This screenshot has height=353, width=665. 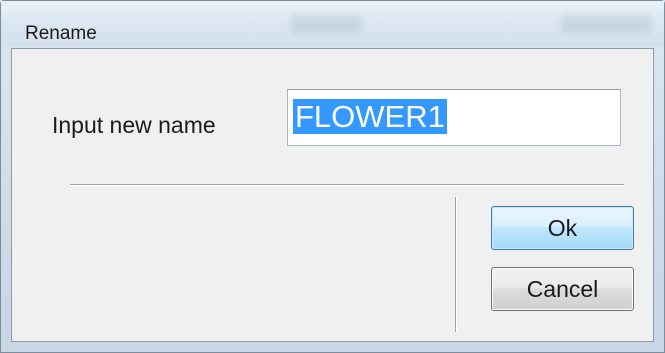 I want to click on cancel-button: Cancel, so click(x=562, y=289).